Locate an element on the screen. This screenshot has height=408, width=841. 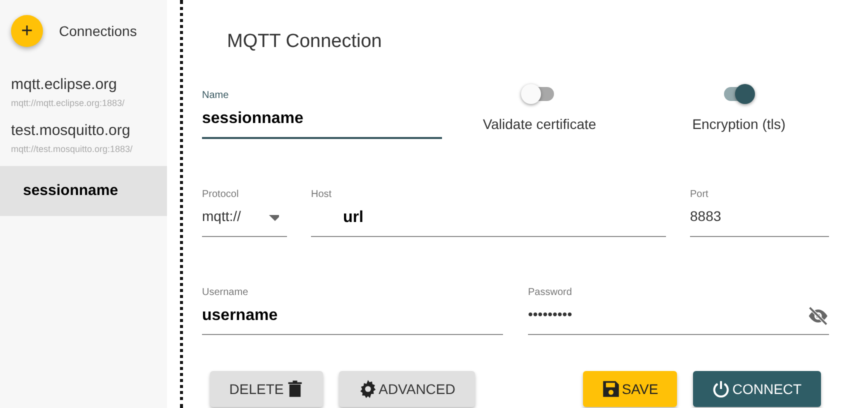
text-field: Password ••••••••• is located at coordinates (678, 310).